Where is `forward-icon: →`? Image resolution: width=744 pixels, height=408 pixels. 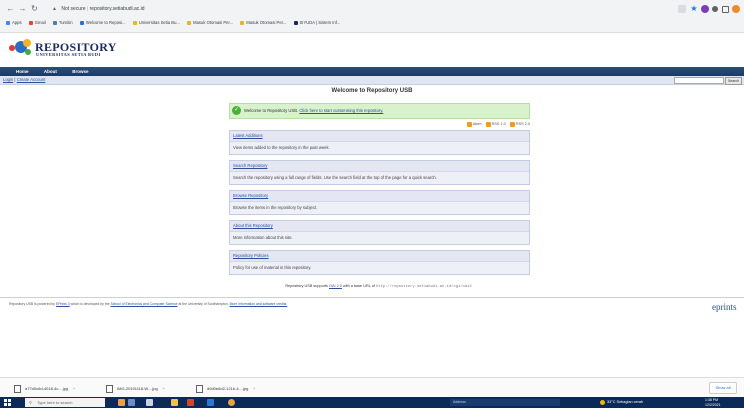 forward-icon: → is located at coordinates (22, 9).